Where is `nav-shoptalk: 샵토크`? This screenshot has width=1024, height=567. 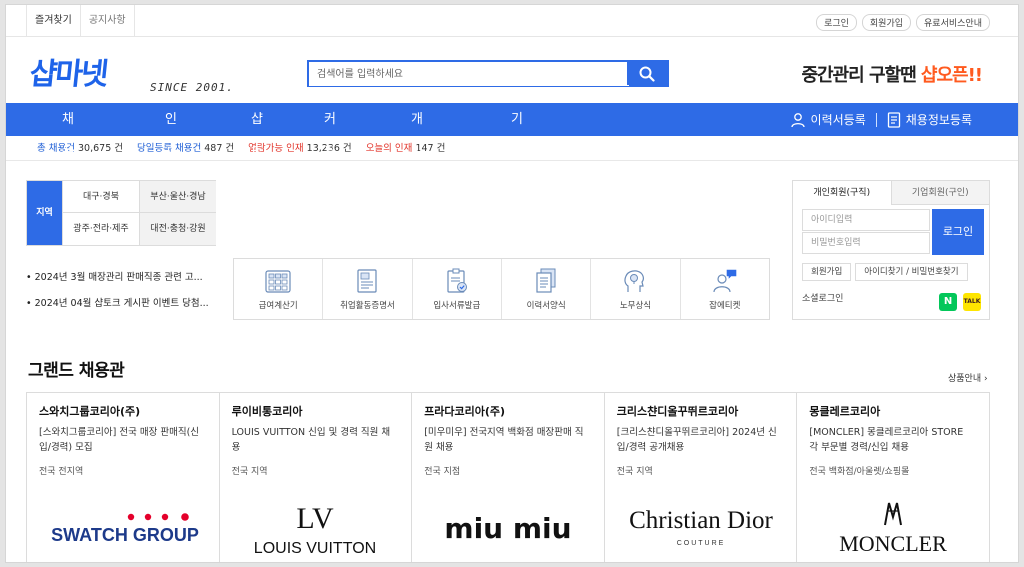
nav-shoptalk: 샵토크 is located at coordinates (257, 148).